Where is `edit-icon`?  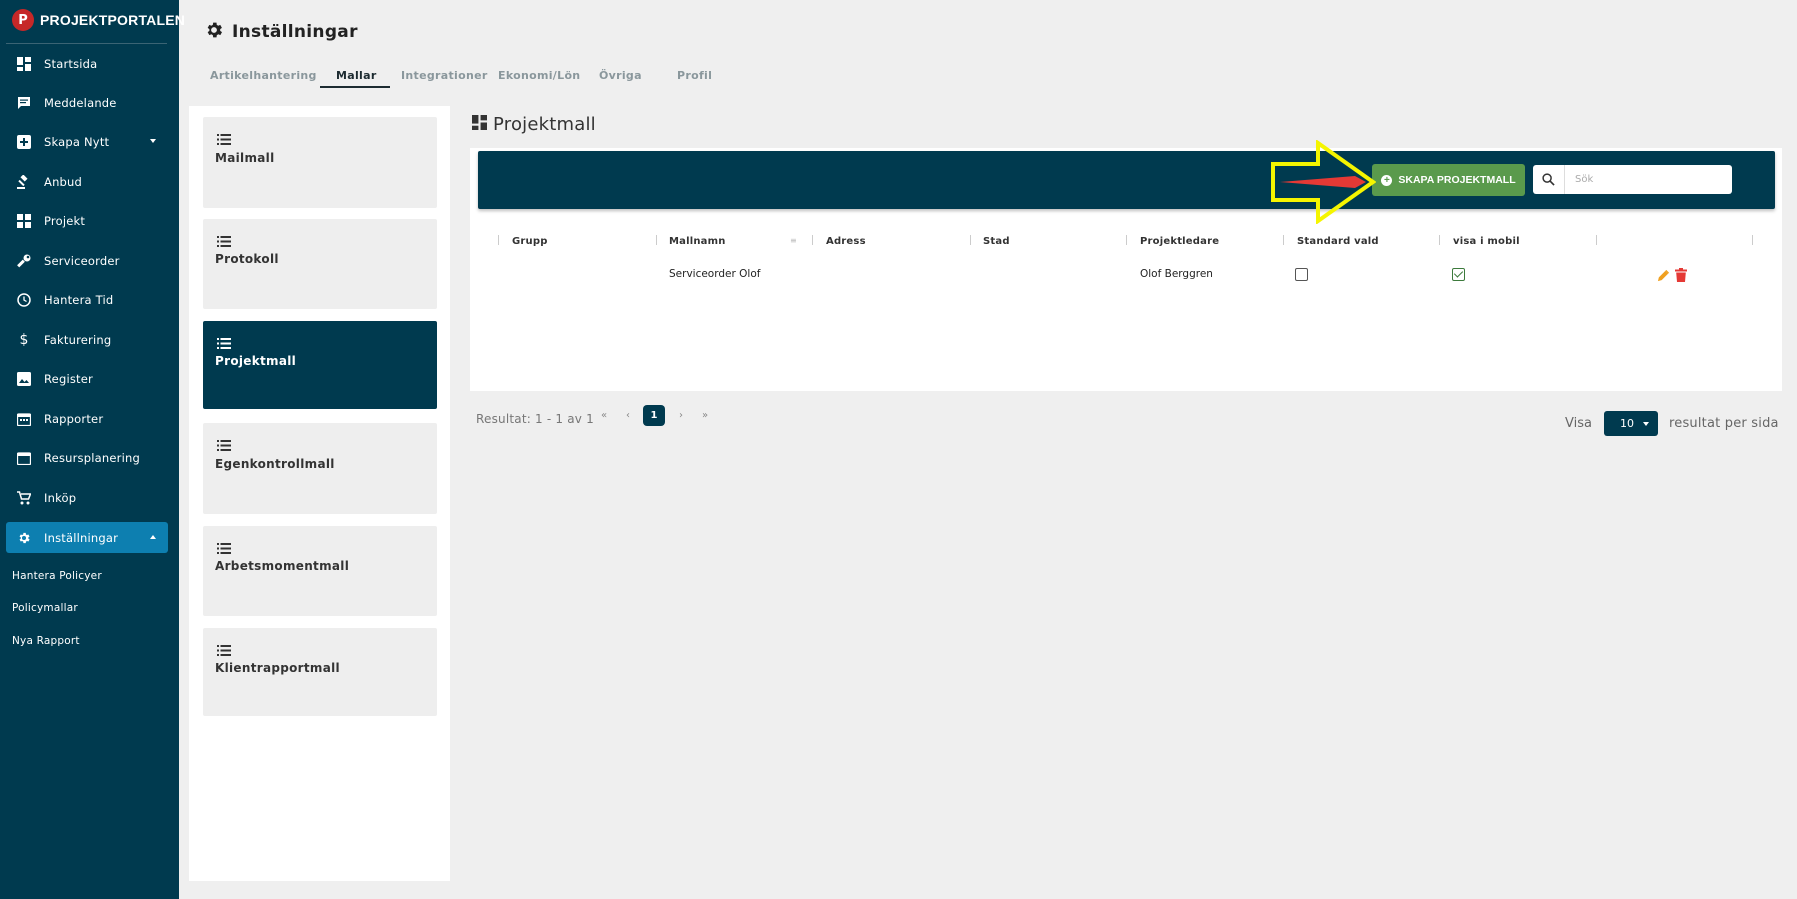 edit-icon is located at coordinates (1663, 276).